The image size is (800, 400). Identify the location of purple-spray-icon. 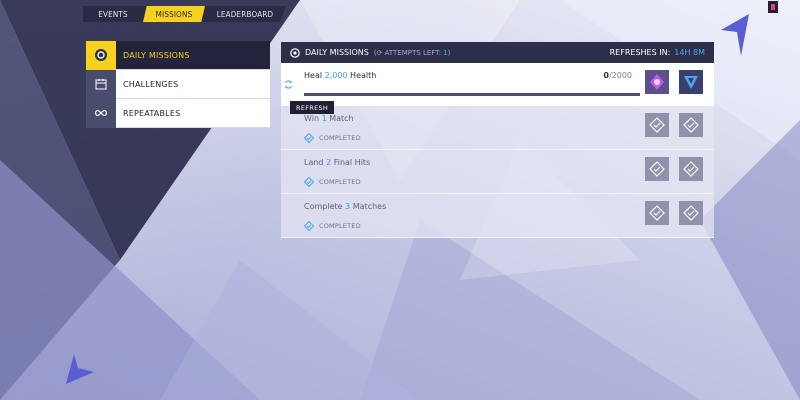
(657, 82).